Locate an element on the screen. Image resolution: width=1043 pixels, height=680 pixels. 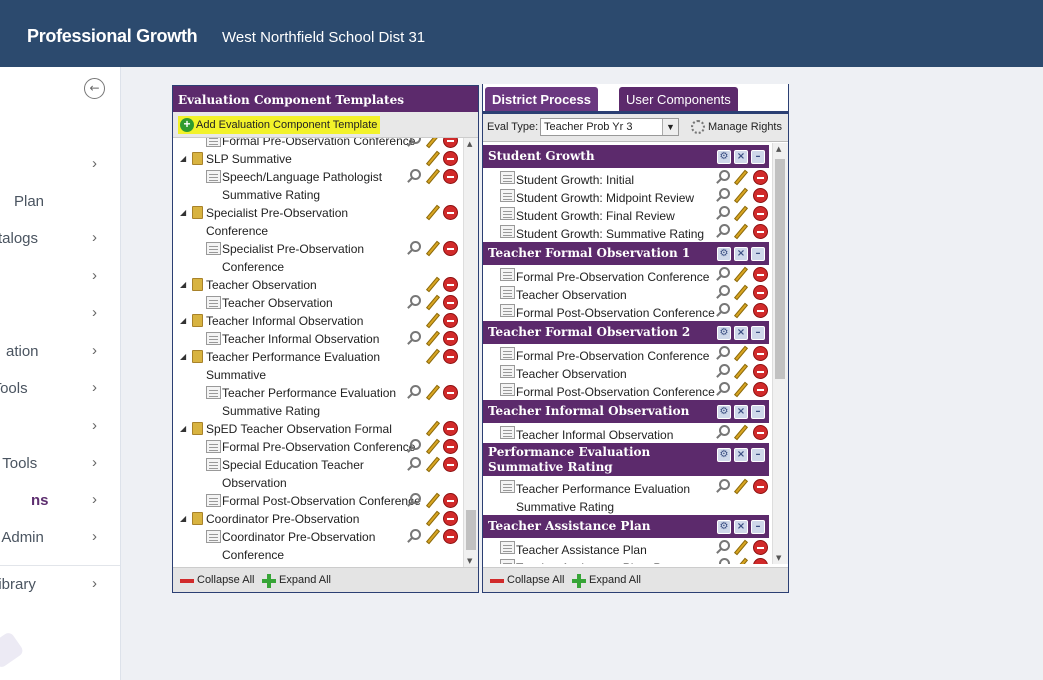
chevron-down-icon: ▼ is located at coordinates (670, 127).